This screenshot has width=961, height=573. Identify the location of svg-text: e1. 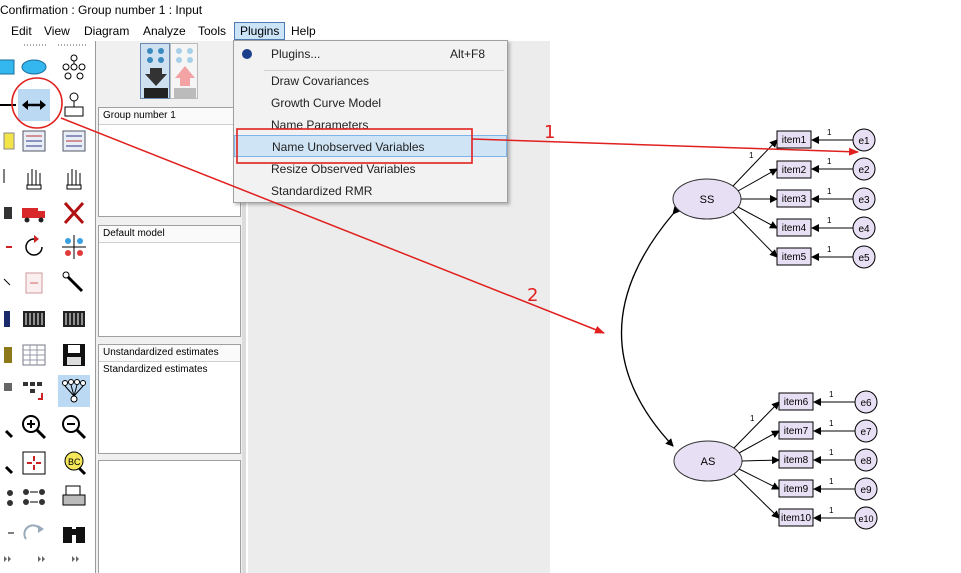
(864, 141).